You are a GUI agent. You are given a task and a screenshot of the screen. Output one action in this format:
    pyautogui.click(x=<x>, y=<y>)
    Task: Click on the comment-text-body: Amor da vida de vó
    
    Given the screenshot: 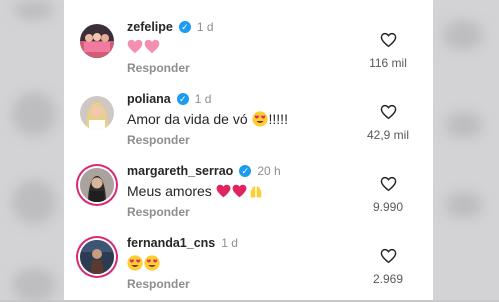 What is the action you would take?
    pyautogui.click(x=187, y=119)
    